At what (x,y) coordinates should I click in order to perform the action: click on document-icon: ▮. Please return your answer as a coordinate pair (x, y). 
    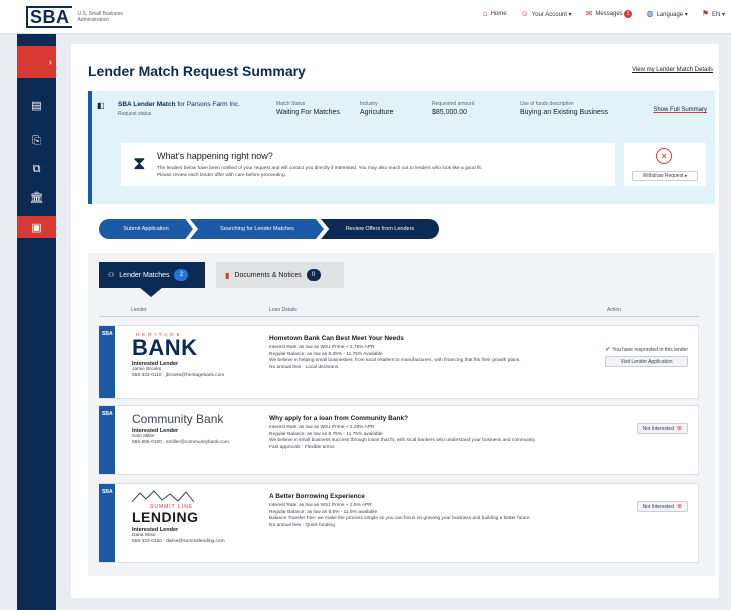
    Looking at the image, I should click on (227, 275).